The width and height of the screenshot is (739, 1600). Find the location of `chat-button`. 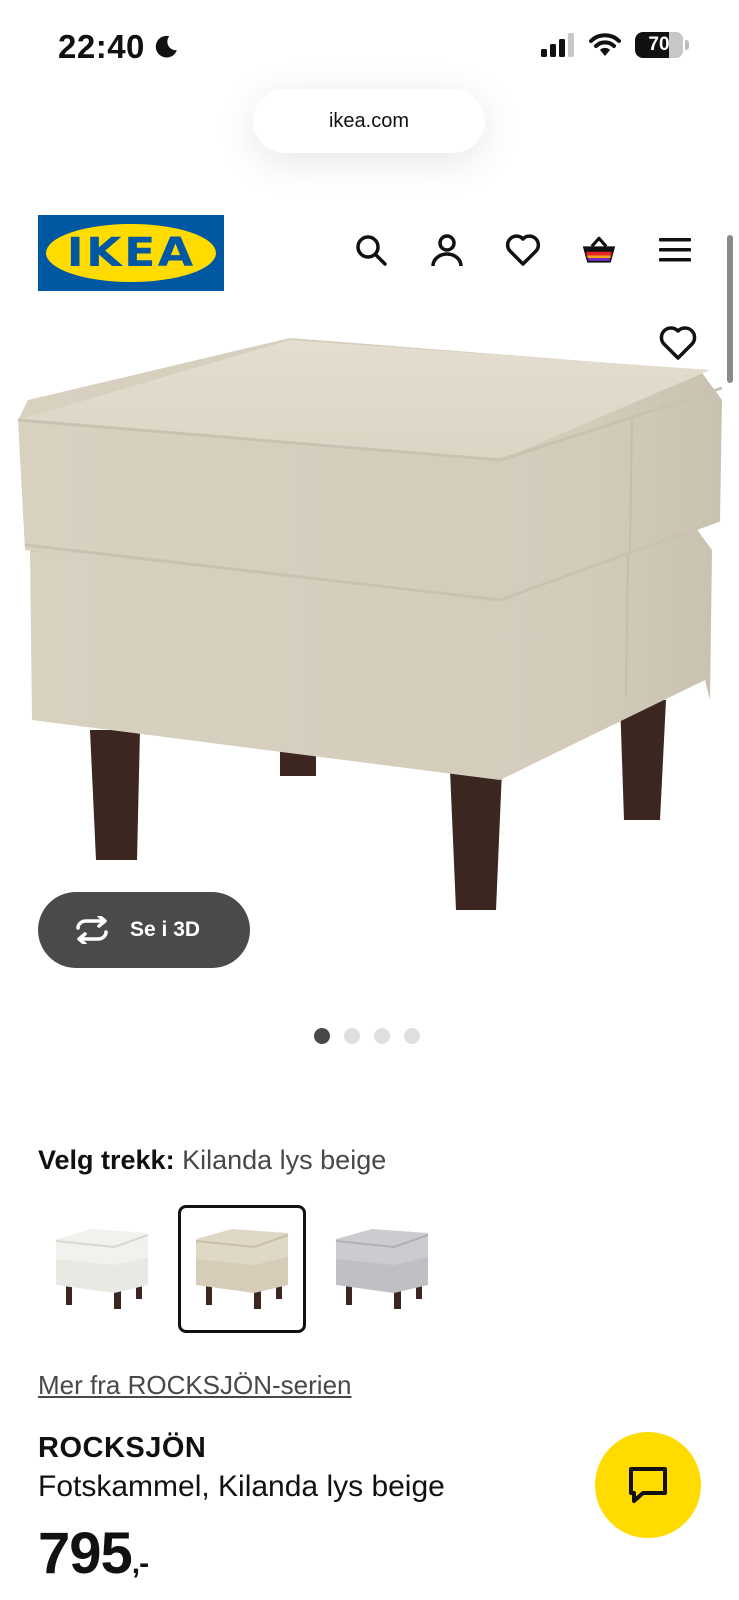

chat-button is located at coordinates (648, 1485).